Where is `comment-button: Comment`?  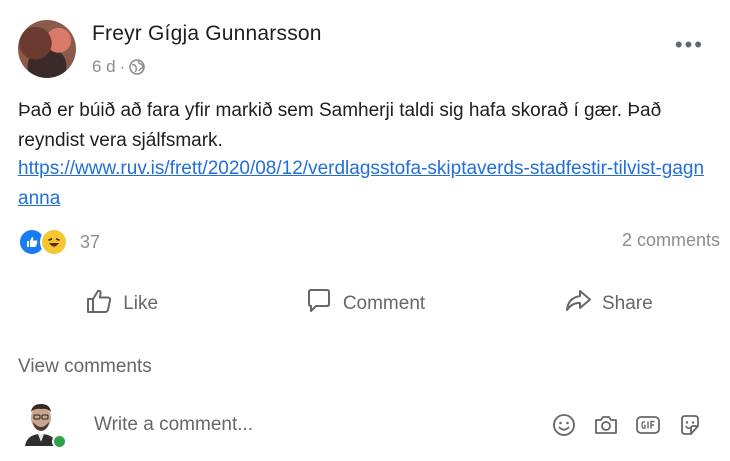 comment-button: Comment is located at coordinates (364, 304).